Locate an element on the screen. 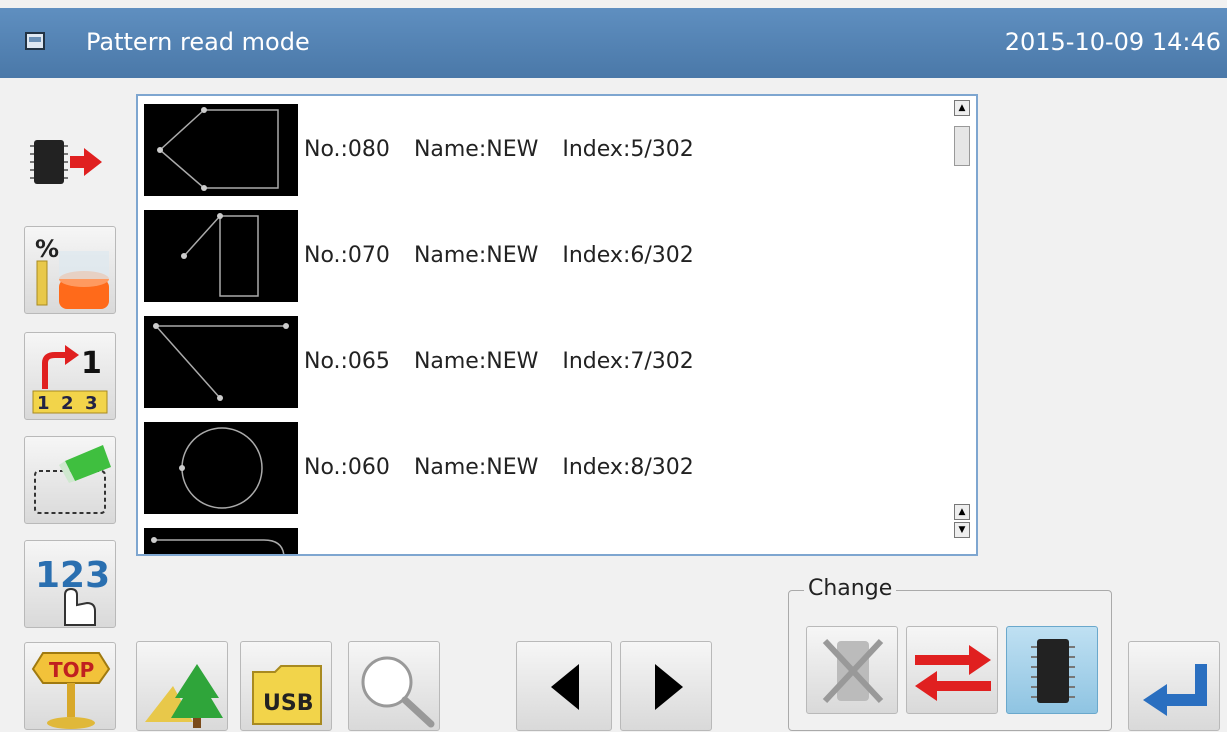 The image size is (1227, 732). page-title: Pattern read mode is located at coordinates (198, 42).